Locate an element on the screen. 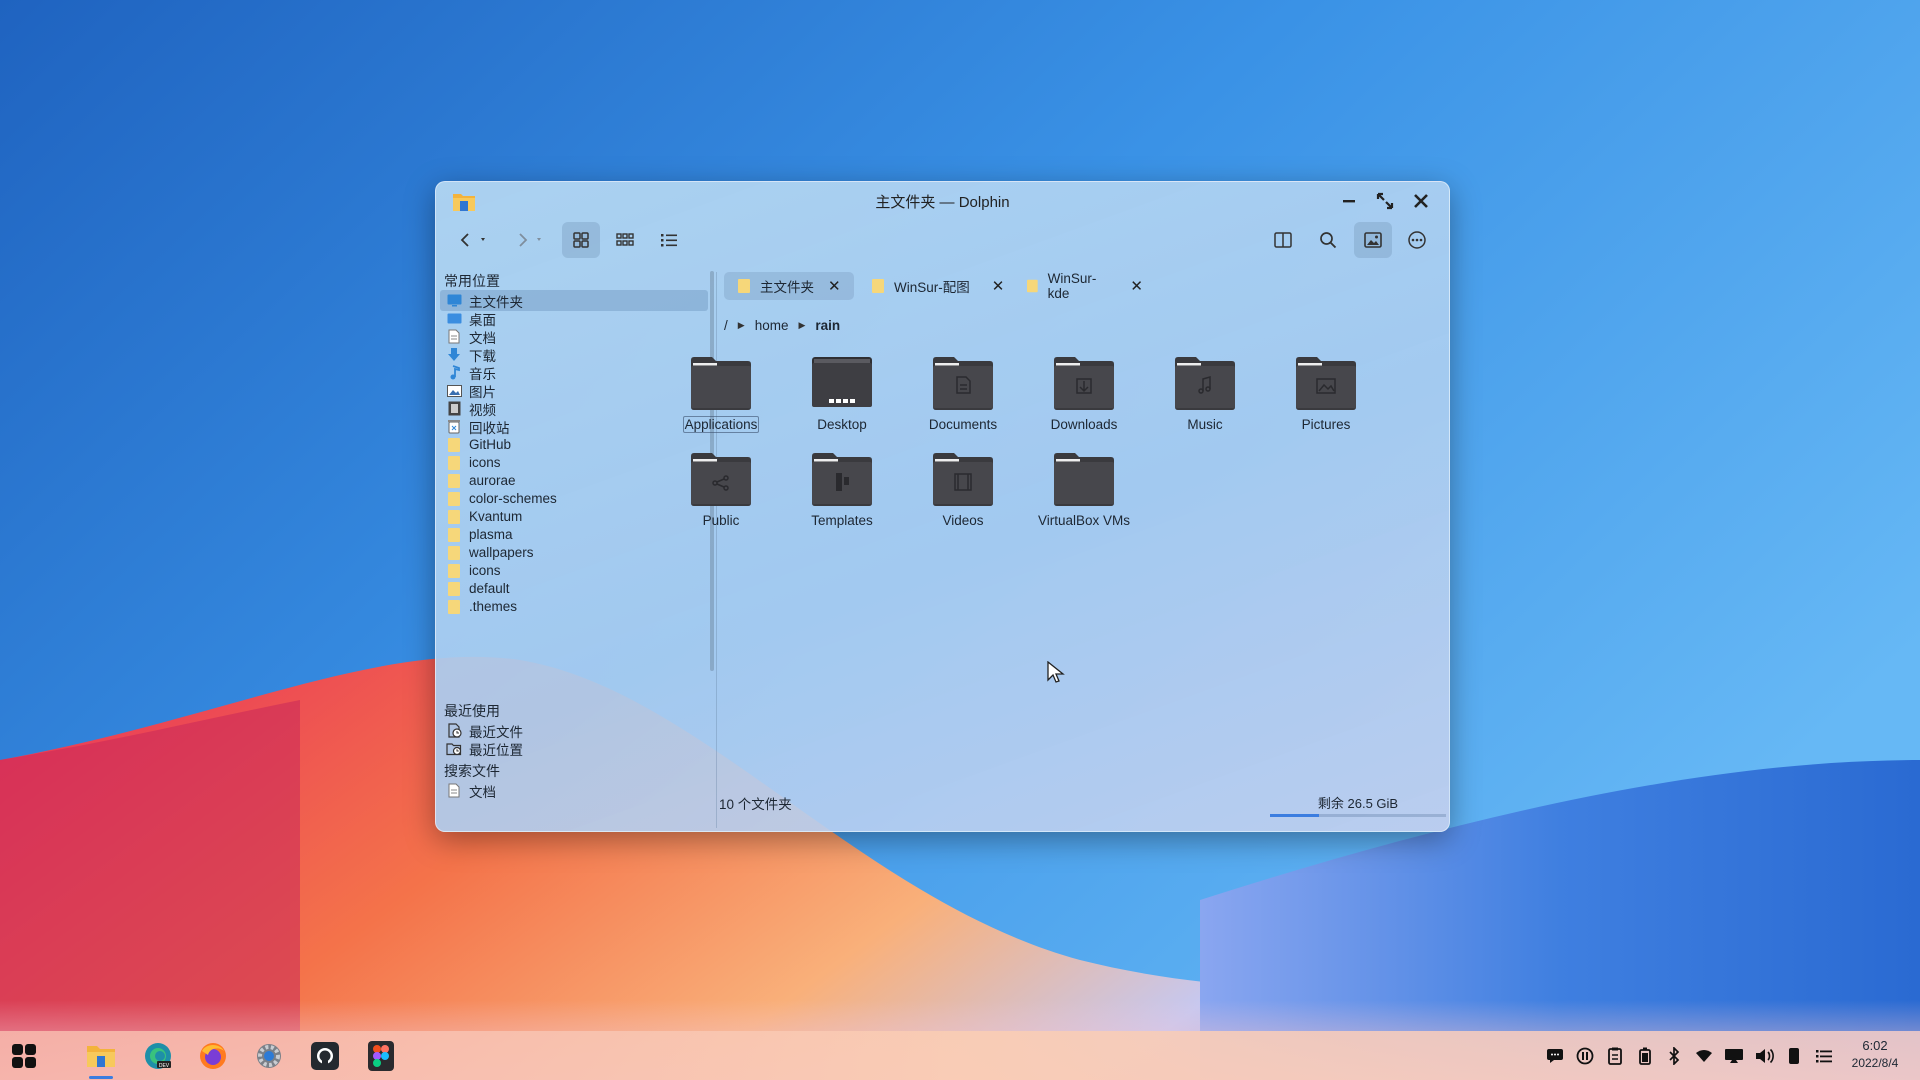  tab-winsur-images: WinSur-配图 ✕ is located at coordinates (933, 286).